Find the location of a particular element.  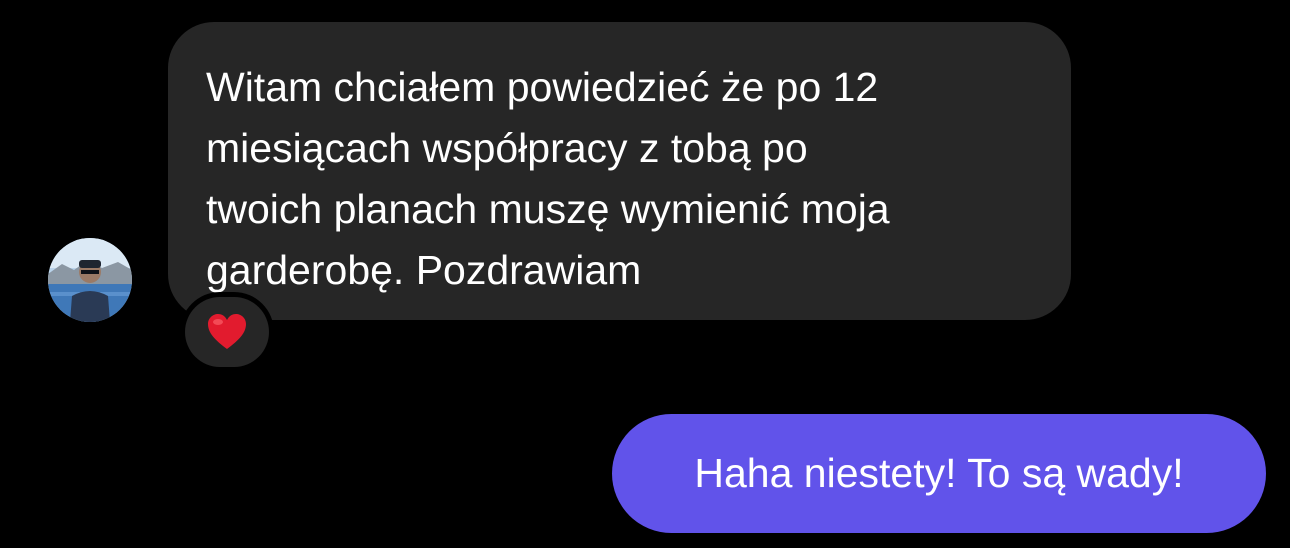

incoming-message-line: Witam chciałem powiedzieć że po 12 is located at coordinates (542, 87).